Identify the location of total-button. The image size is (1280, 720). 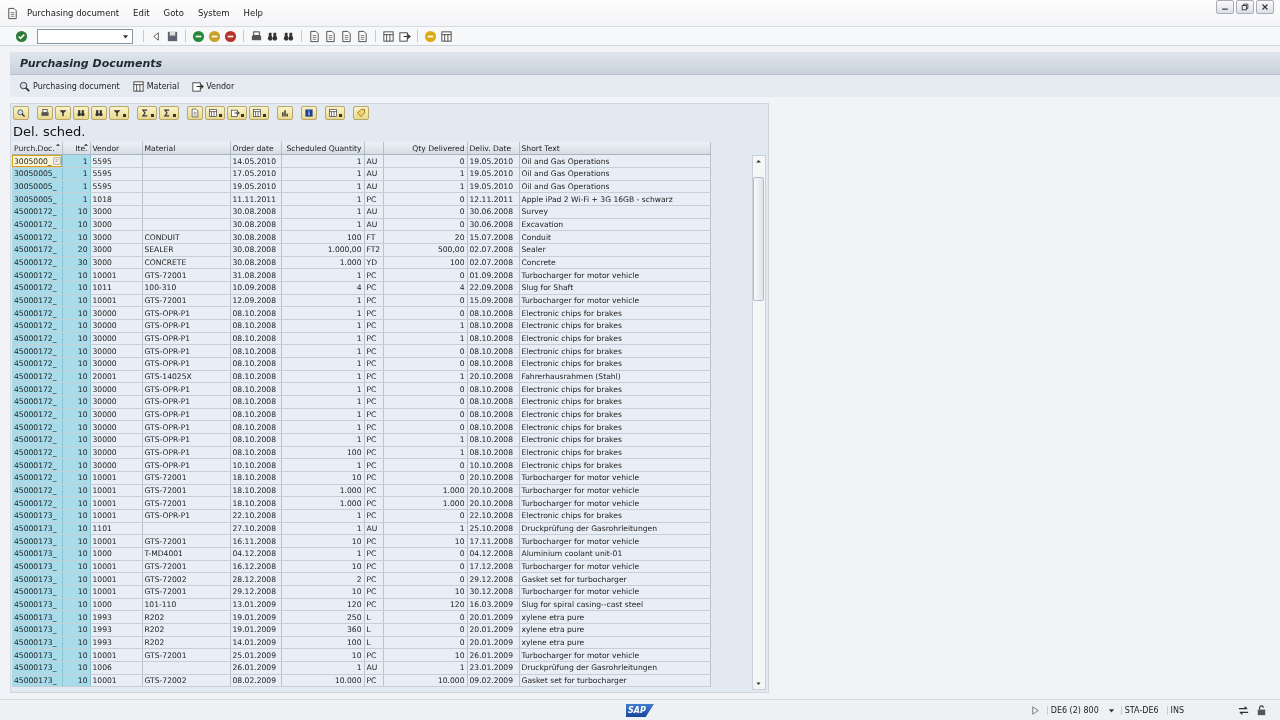
(147, 112).